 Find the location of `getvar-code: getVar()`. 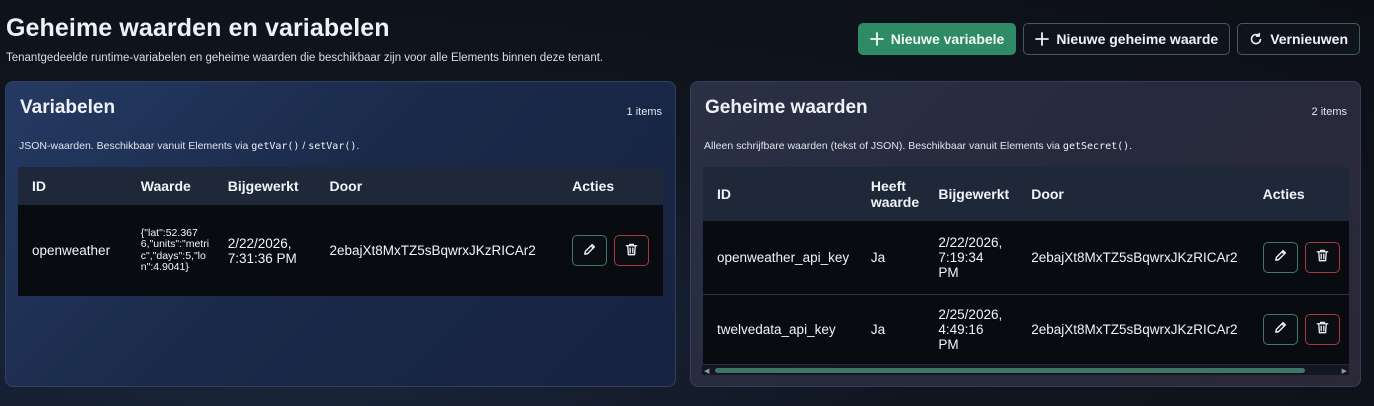

getvar-code: getVar() is located at coordinates (275, 146).